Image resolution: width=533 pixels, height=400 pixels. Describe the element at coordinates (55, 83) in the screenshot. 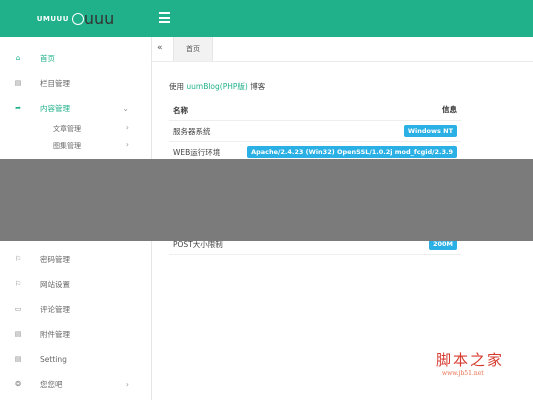

I see `sidebar-item-label: 栏目管理` at that location.